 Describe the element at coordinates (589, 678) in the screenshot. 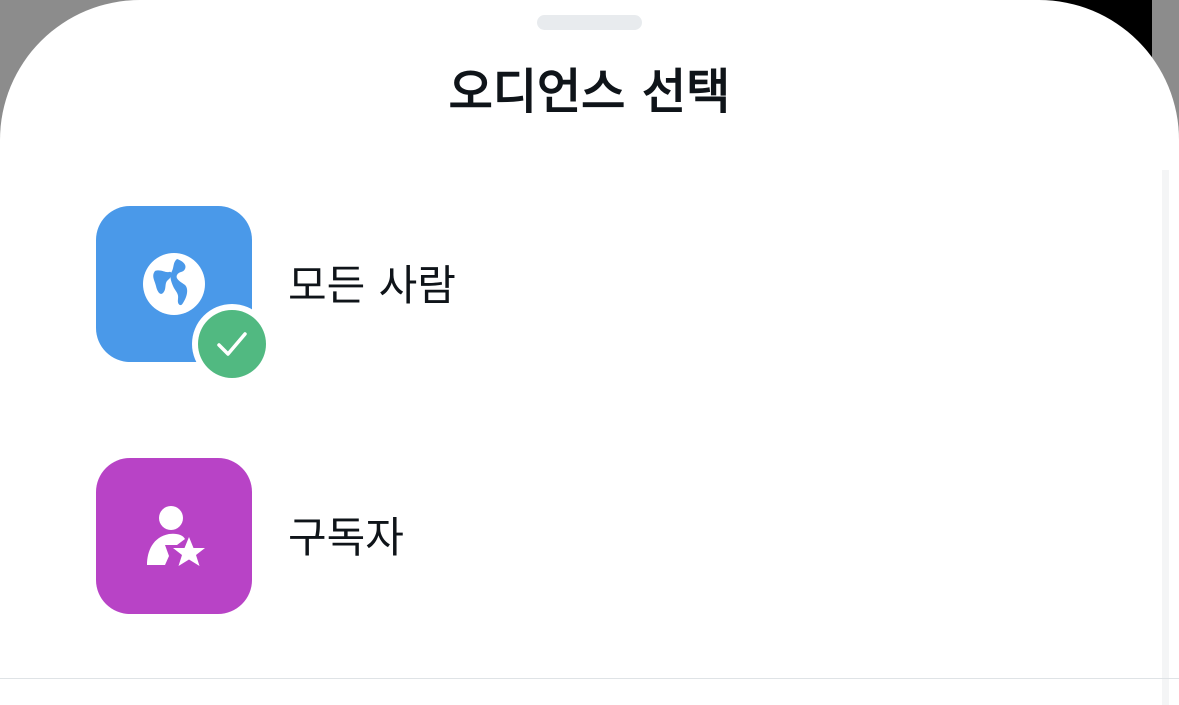

I see `sheet-divider` at that location.